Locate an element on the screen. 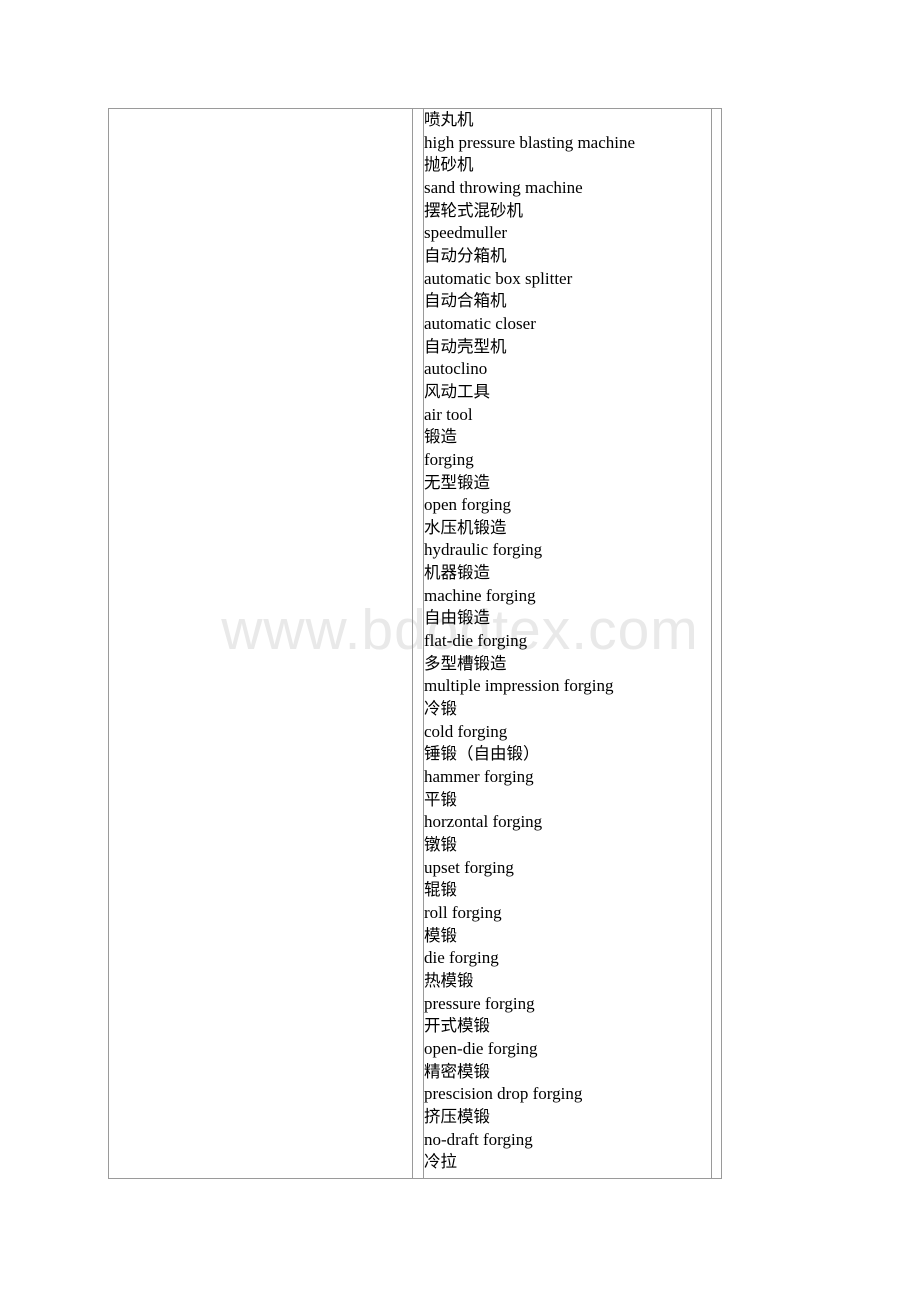  glossary-term-en: hydraulic forging is located at coordinates (483, 550).